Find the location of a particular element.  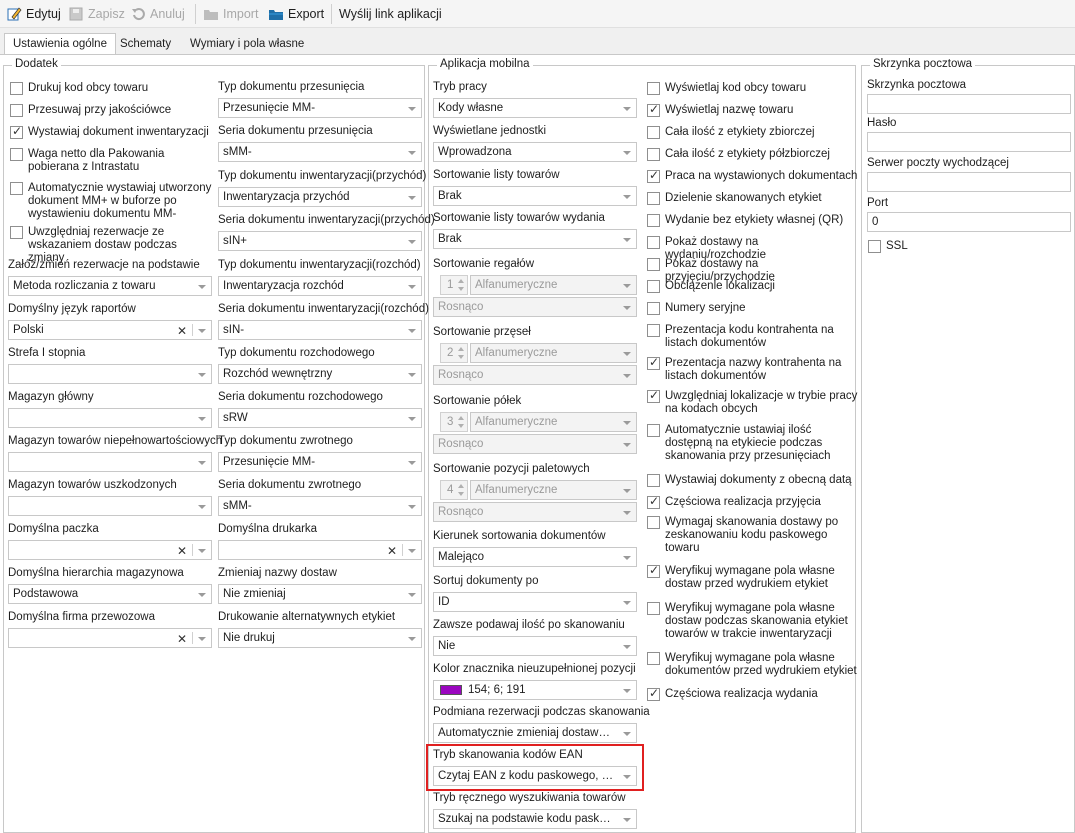

dodatek-right-select-2: Inwentaryzacja przychód is located at coordinates (320, 197).